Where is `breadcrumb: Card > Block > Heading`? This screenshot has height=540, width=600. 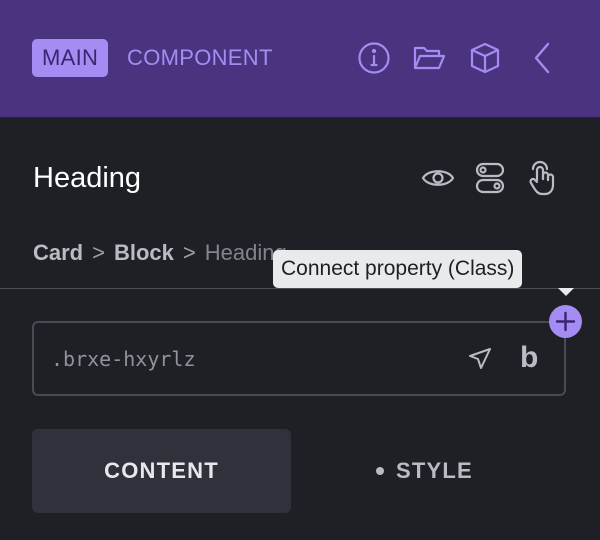
breadcrumb: Card > Block > Heading is located at coordinates (160, 253).